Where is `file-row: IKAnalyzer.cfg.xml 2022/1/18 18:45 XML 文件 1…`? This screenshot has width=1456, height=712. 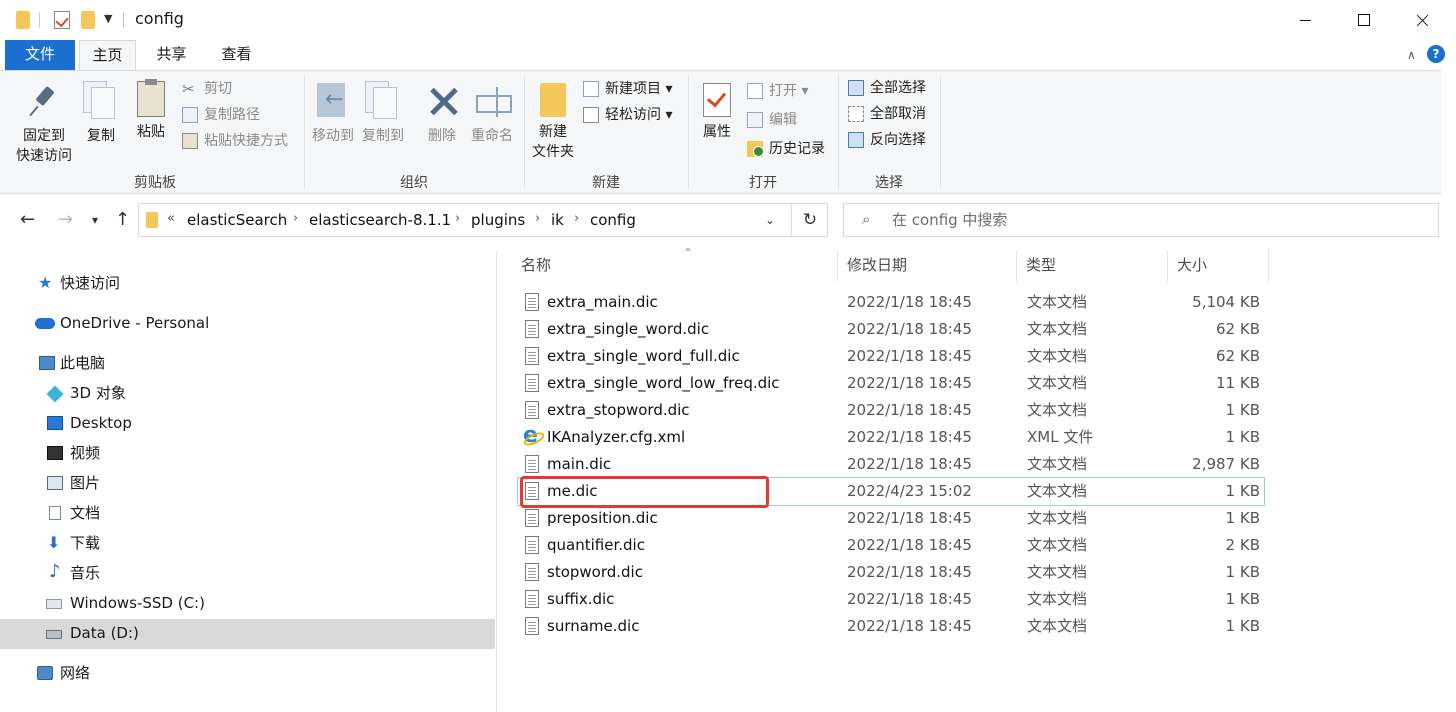 file-row: IKAnalyzer.cfg.xml 2022/1/18 18:45 XML 文件 1… is located at coordinates (891, 436).